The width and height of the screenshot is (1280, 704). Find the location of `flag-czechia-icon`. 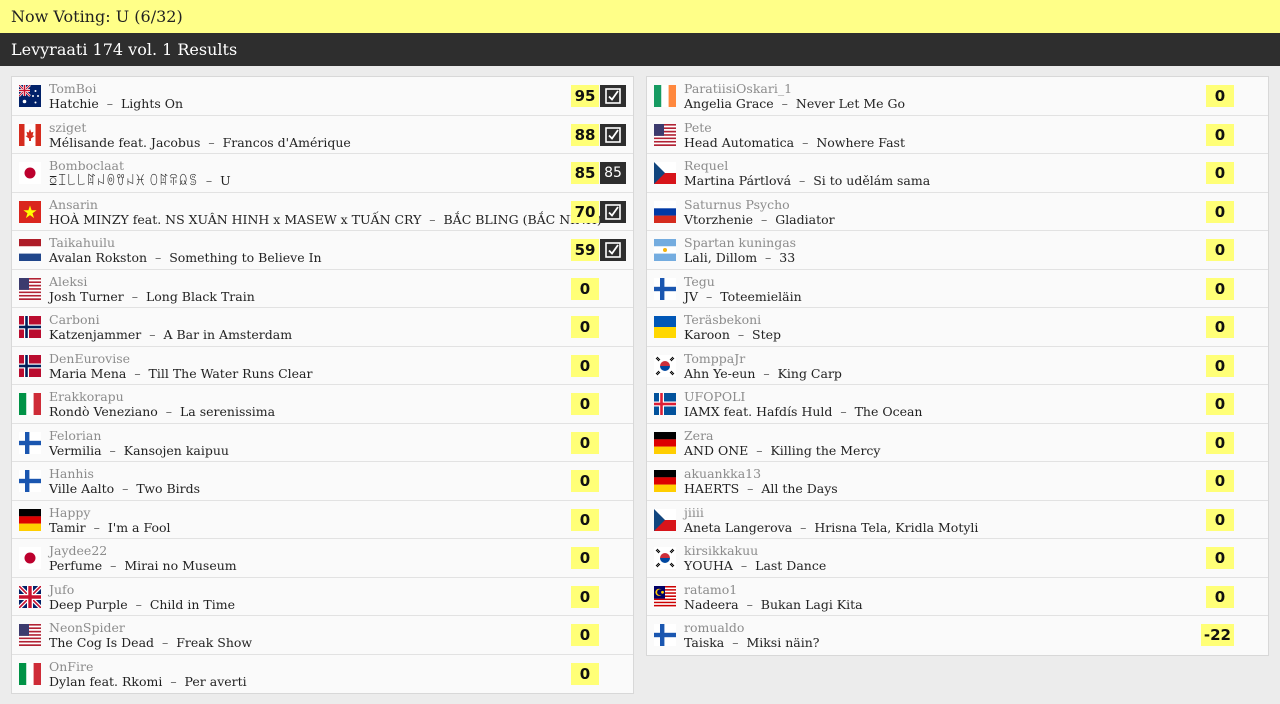

flag-czechia-icon is located at coordinates (665, 519).